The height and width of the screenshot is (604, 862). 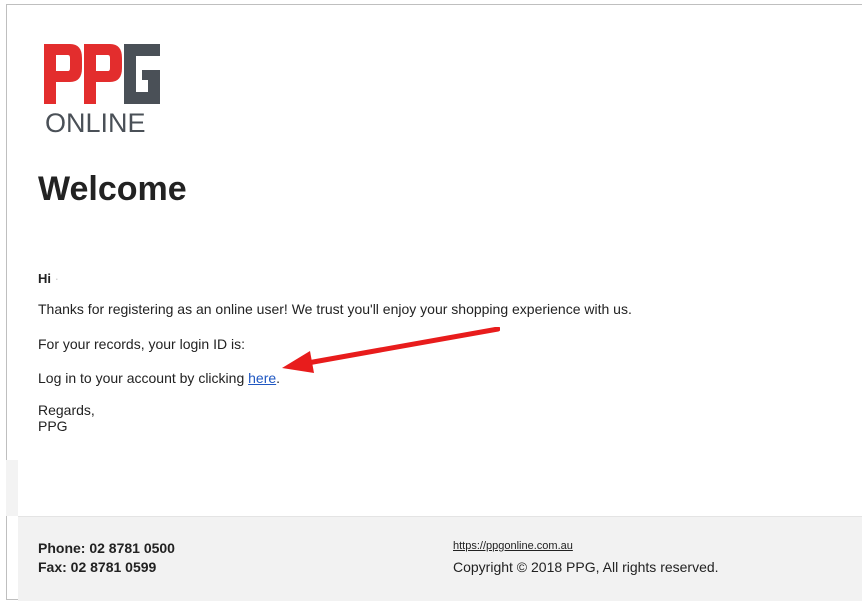 I want to click on signature-text: PPG, so click(x=53, y=426).